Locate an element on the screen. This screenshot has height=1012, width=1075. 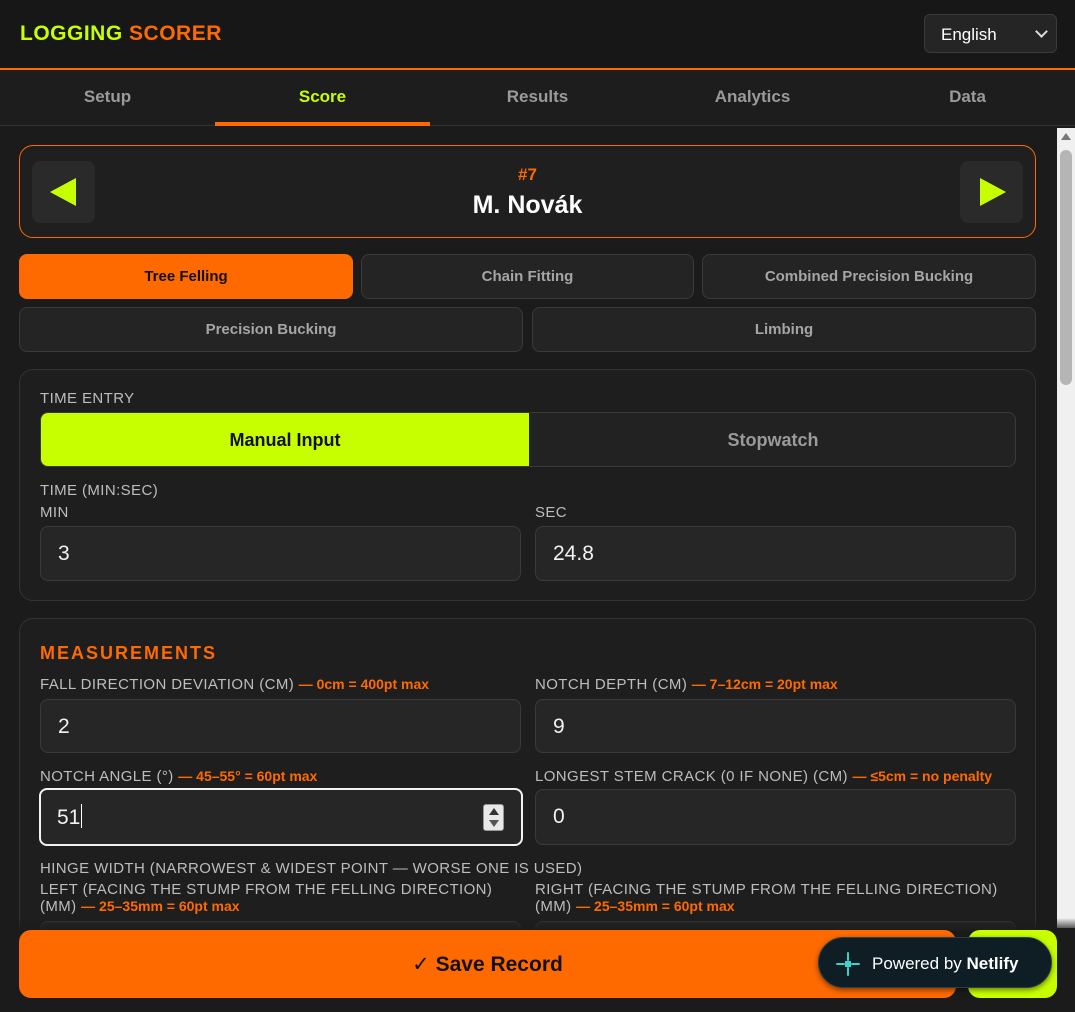
notch-angle-label: NOTCH ANGLE (°) — 45–55° = 60pt max is located at coordinates (178, 776).